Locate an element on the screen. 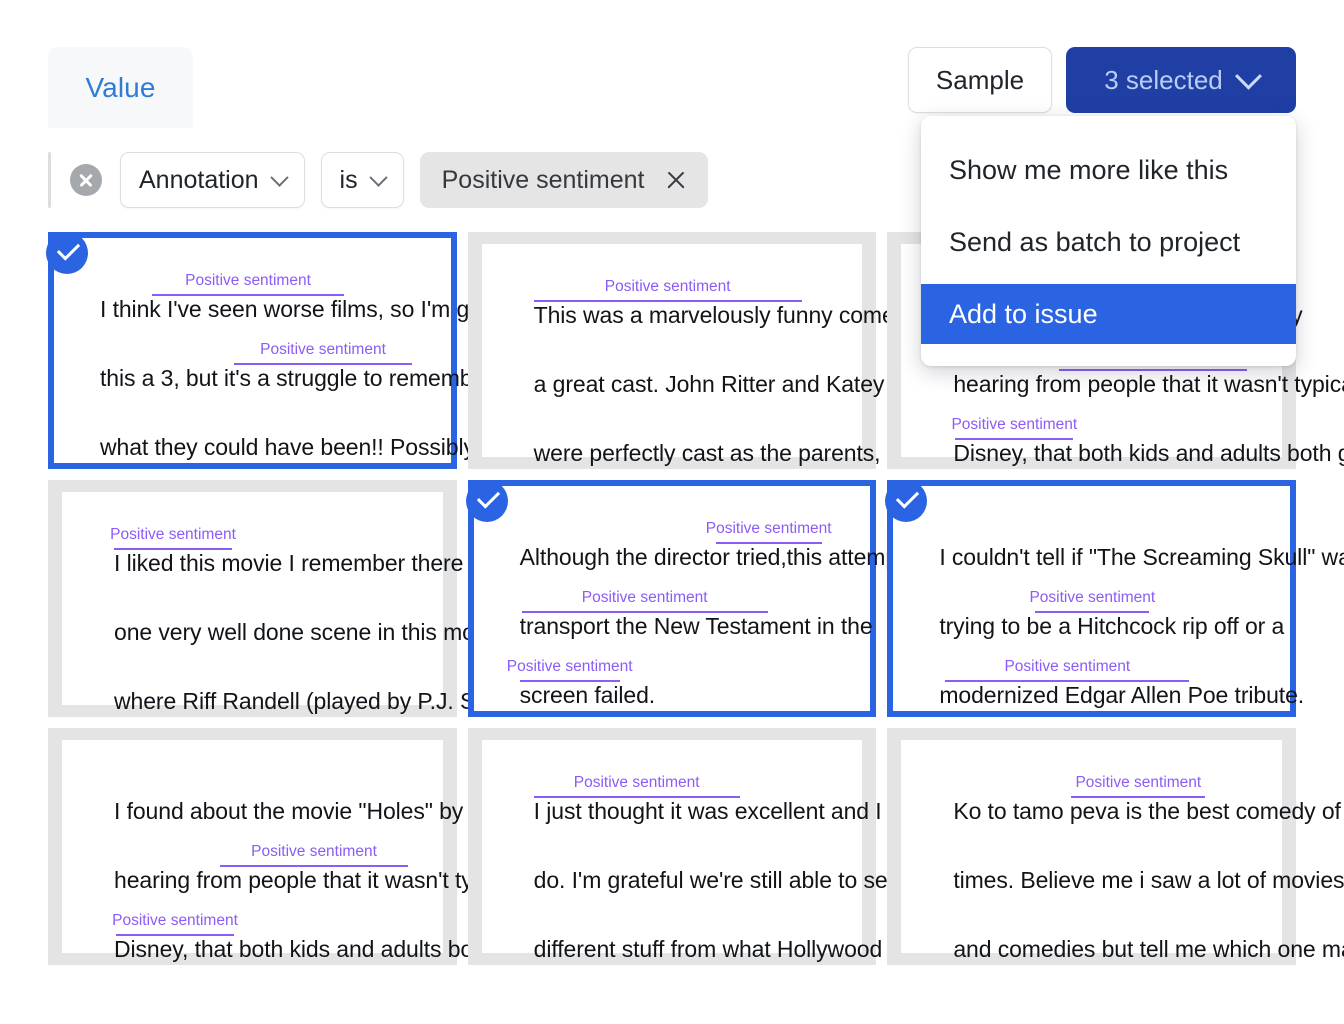 This screenshot has width=1344, height=1024. filter-value-label: Positive sentiment is located at coordinates (543, 179).